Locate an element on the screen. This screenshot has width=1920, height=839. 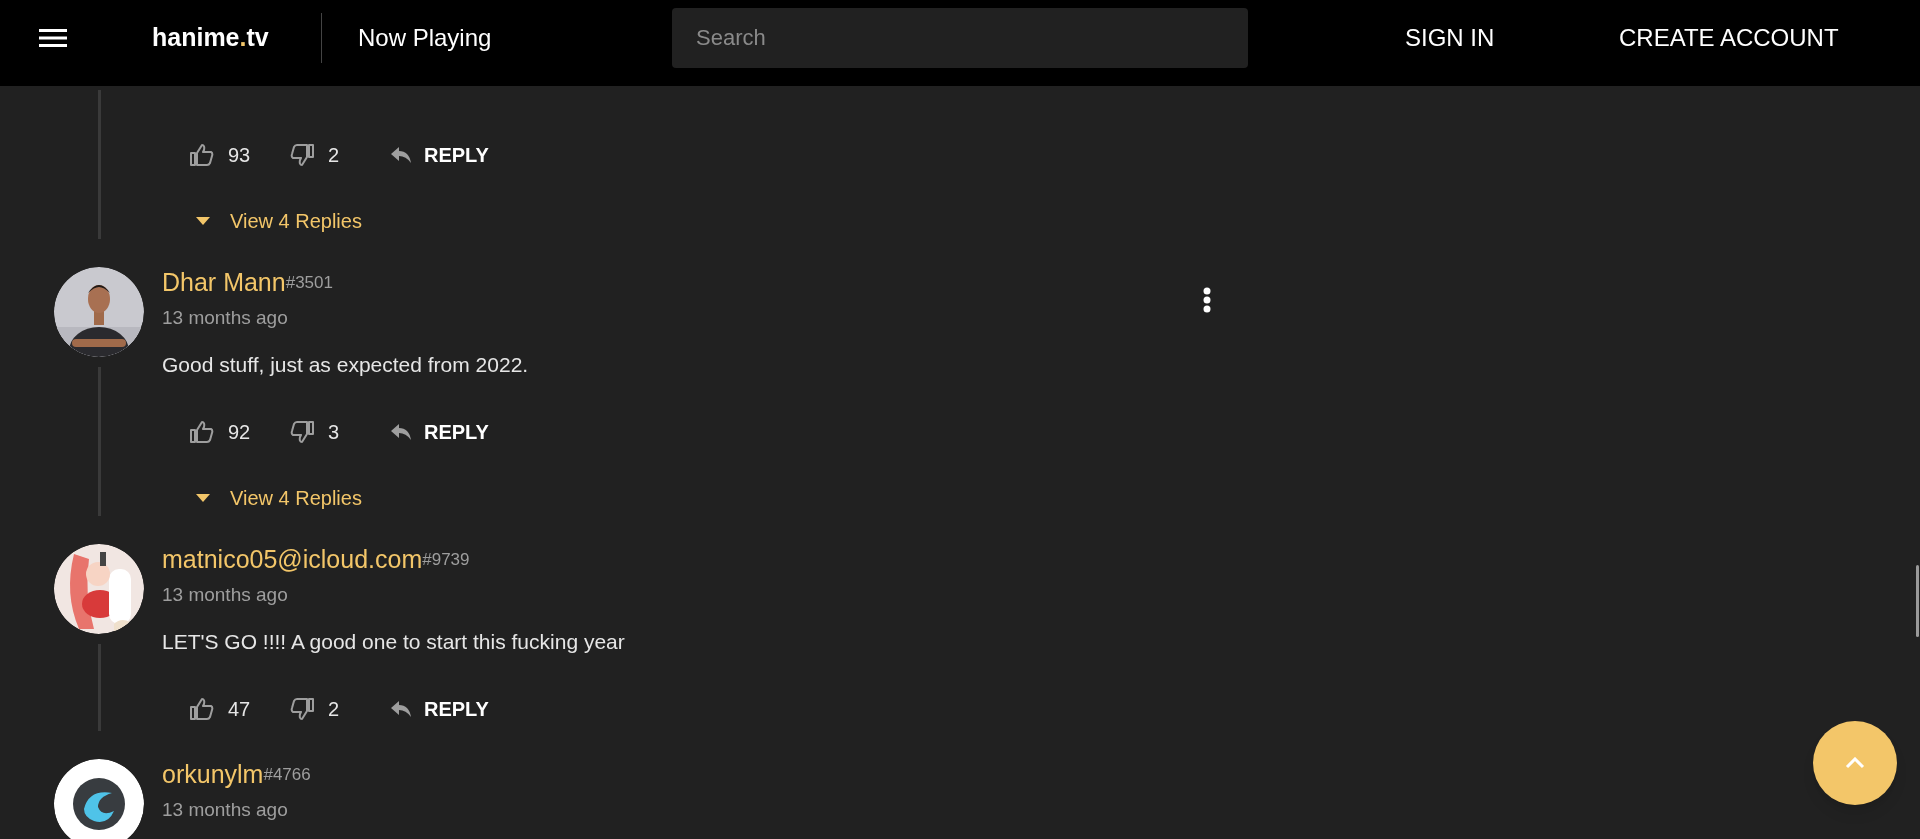
user-tag: #9739 is located at coordinates (446, 560).